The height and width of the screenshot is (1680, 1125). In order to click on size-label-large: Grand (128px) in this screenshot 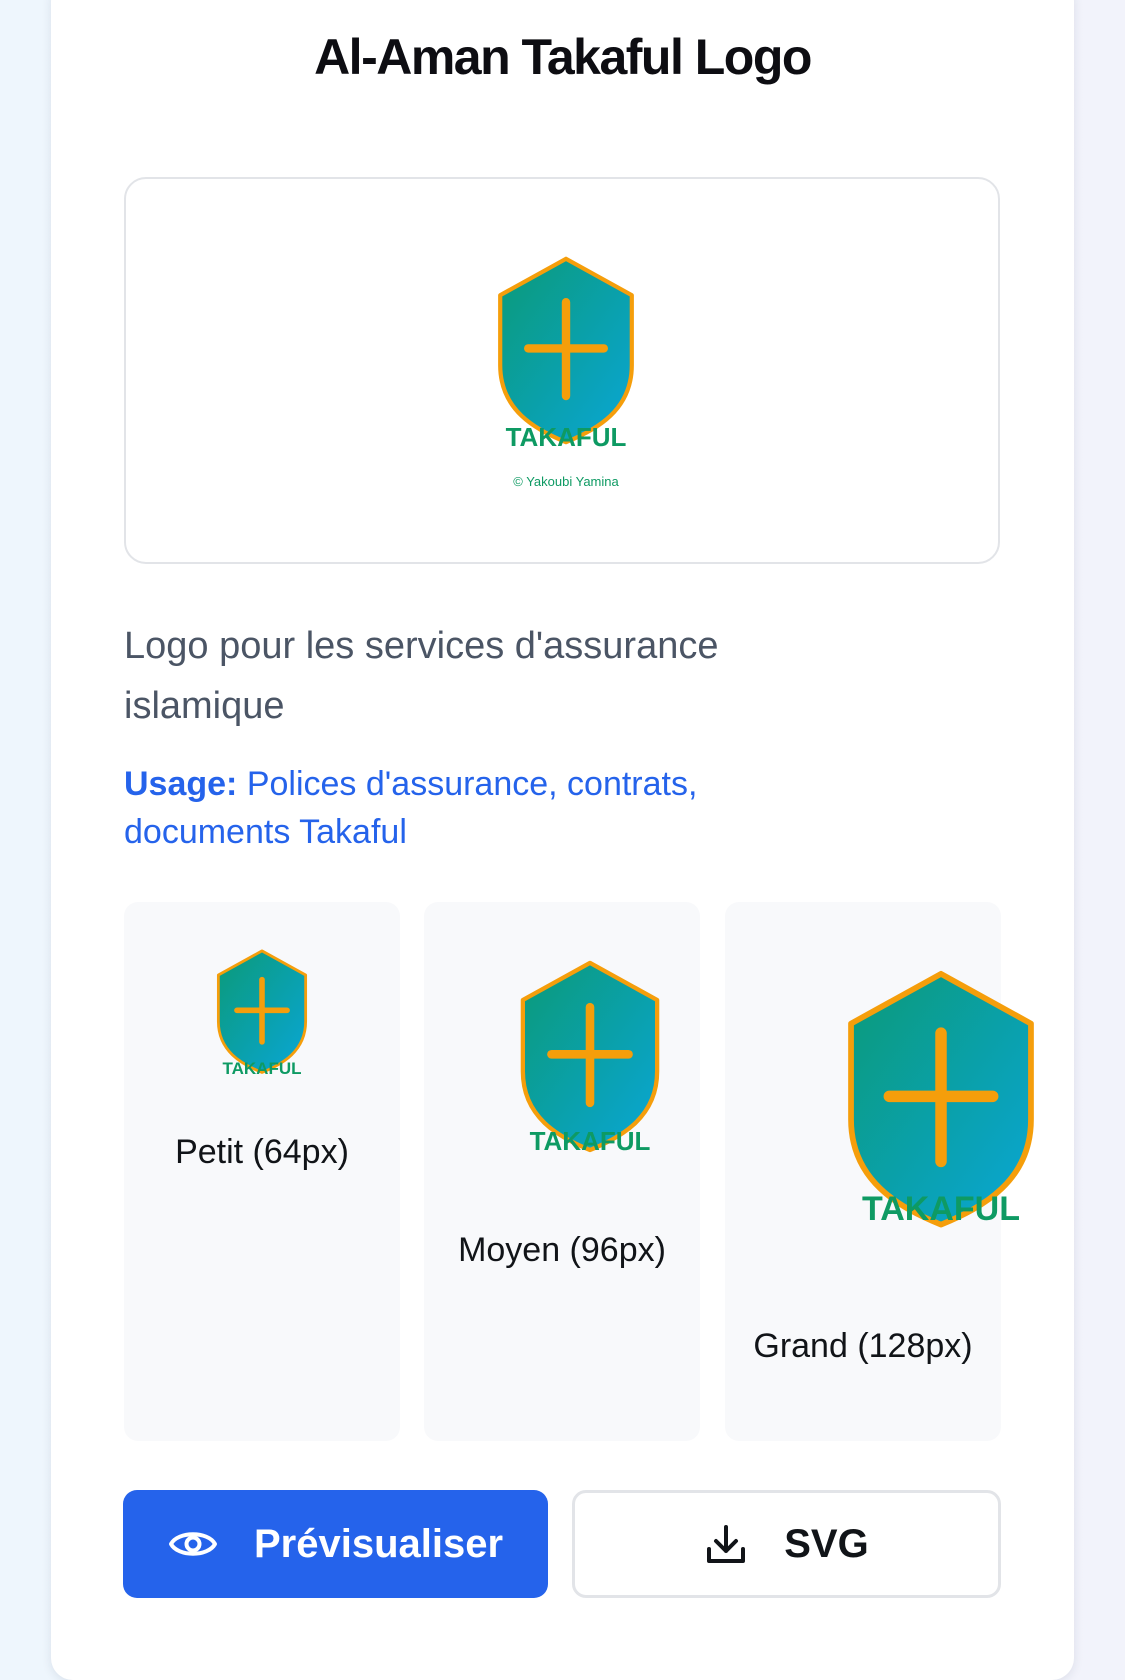, I will do `click(863, 1346)`.